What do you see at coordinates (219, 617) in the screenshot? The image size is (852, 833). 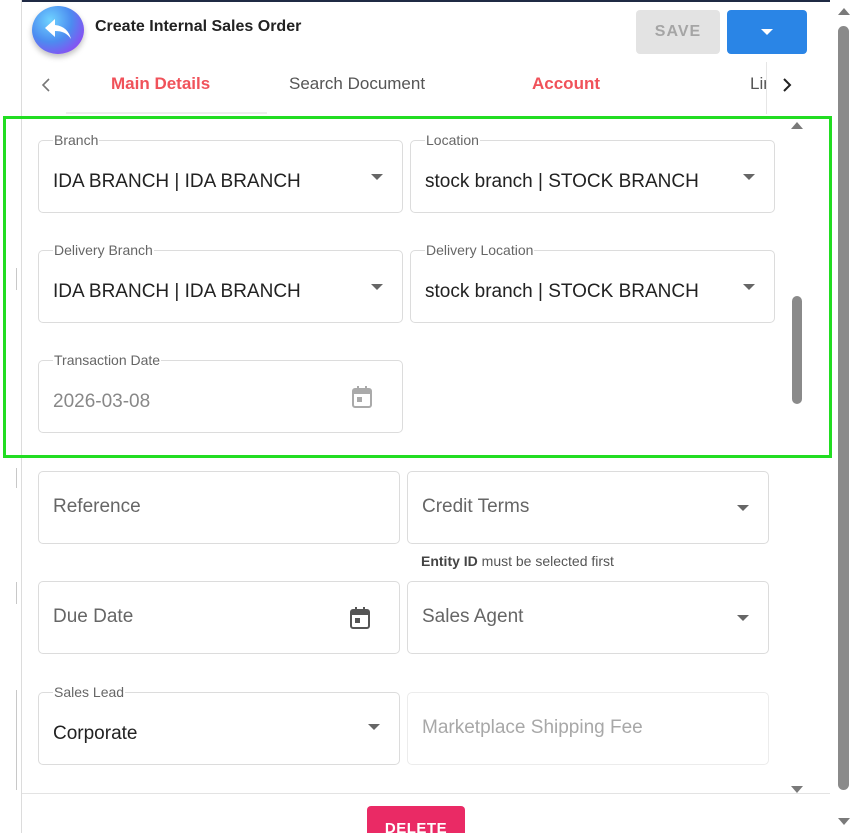 I see `due-date-field: Due Date` at bounding box center [219, 617].